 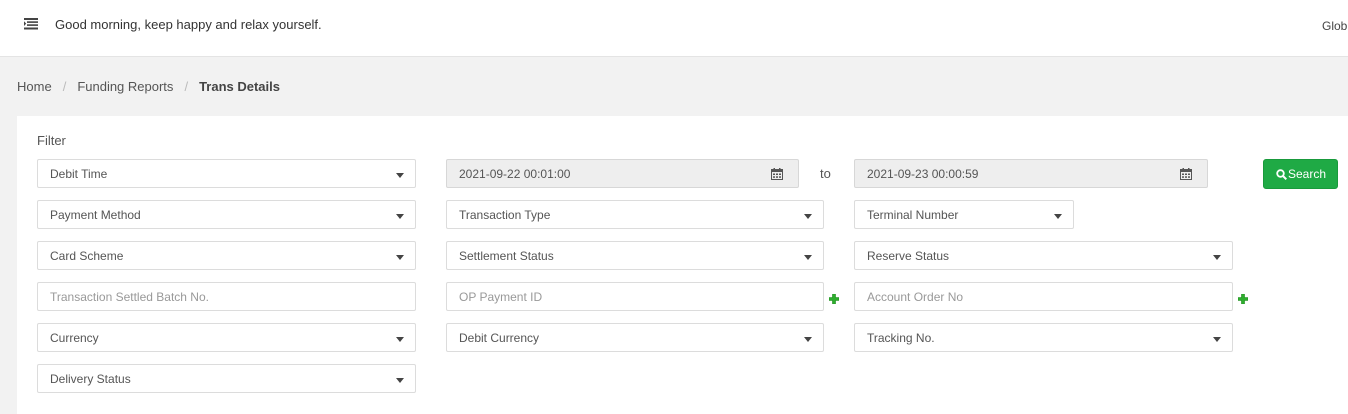 What do you see at coordinates (1043, 296) in the screenshot?
I see `account-order-no-input` at bounding box center [1043, 296].